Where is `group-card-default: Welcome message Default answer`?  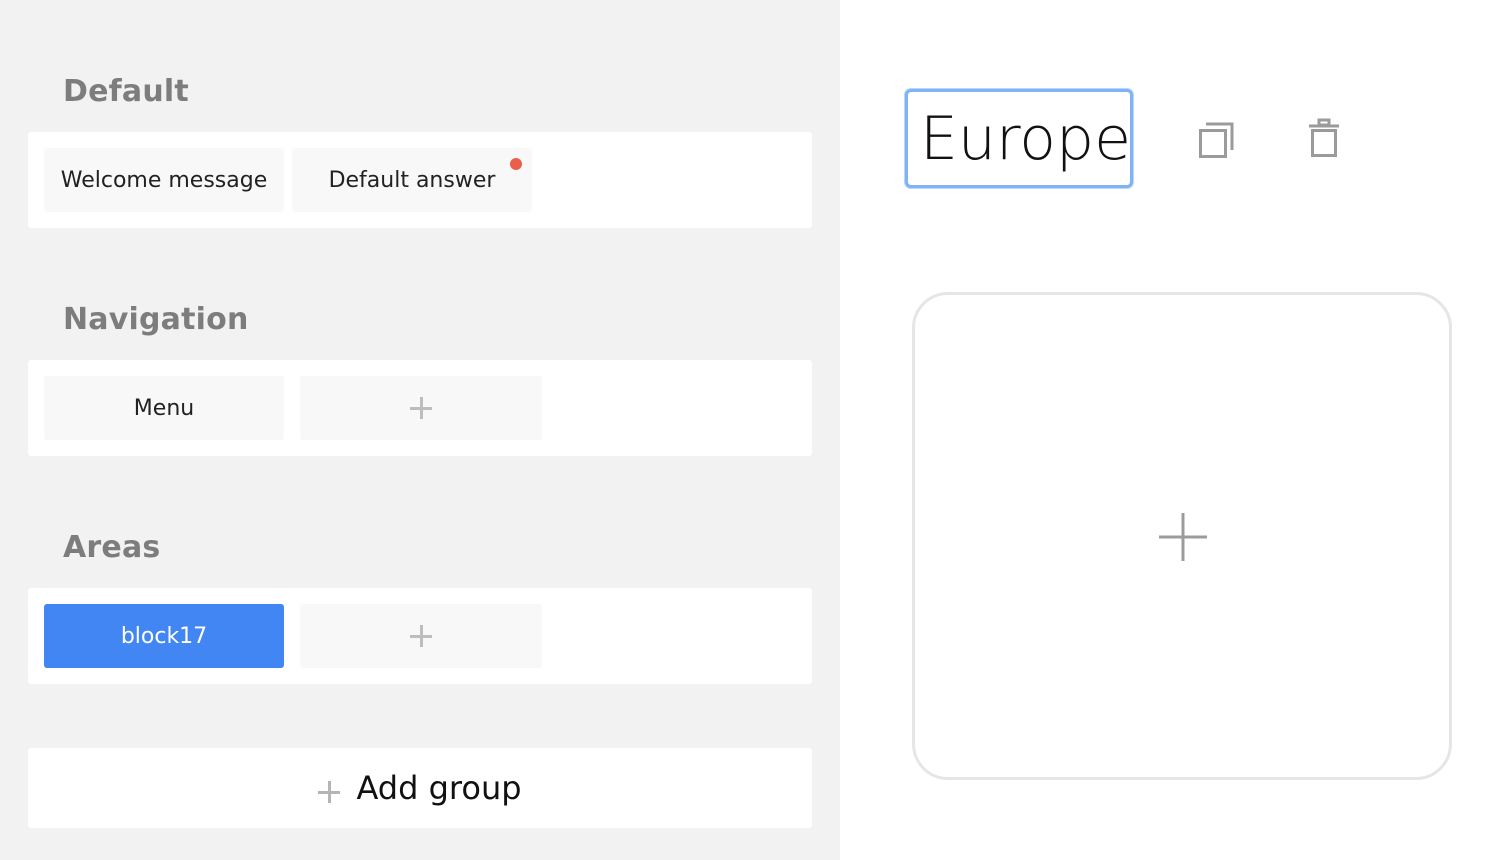
group-card-default: Welcome message Default answer is located at coordinates (420, 180).